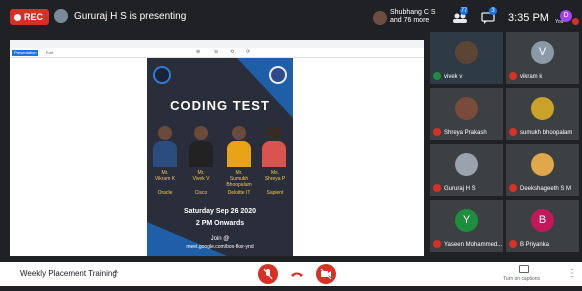 The height and width of the screenshot is (291, 582). I want to click on captions-icon, so click(524, 269).